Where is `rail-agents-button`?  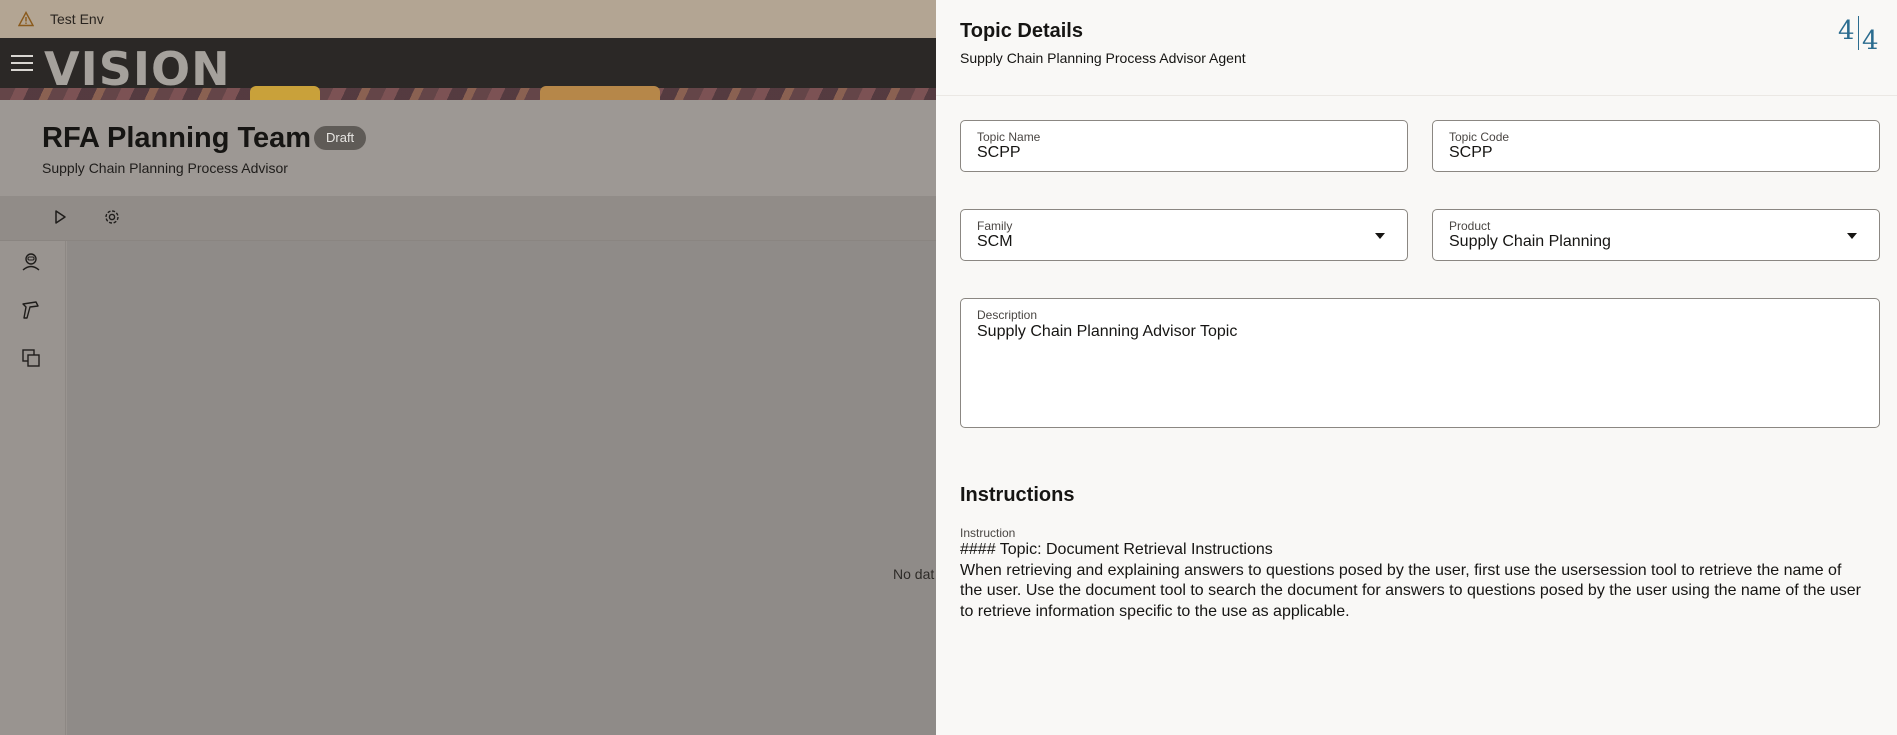
rail-agents-button is located at coordinates (31, 264).